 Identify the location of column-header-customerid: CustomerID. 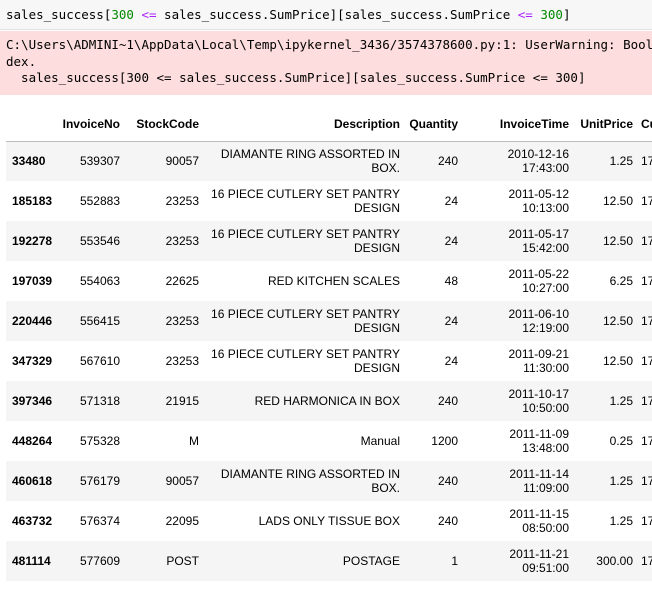
(644, 125).